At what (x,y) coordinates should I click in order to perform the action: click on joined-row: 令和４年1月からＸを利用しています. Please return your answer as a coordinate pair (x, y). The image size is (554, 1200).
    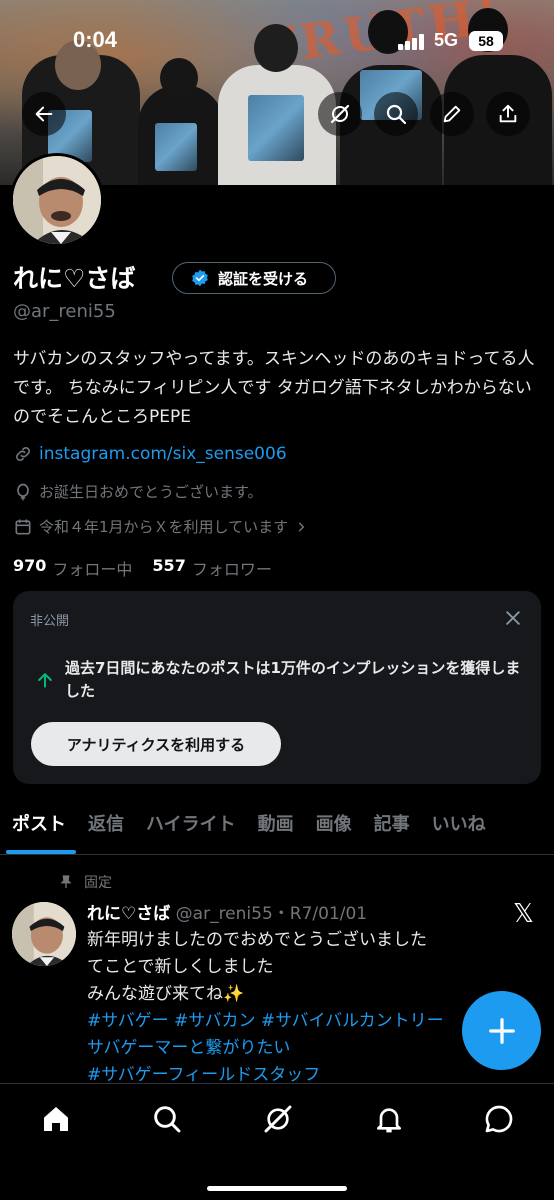
    Looking at the image, I should click on (160, 526).